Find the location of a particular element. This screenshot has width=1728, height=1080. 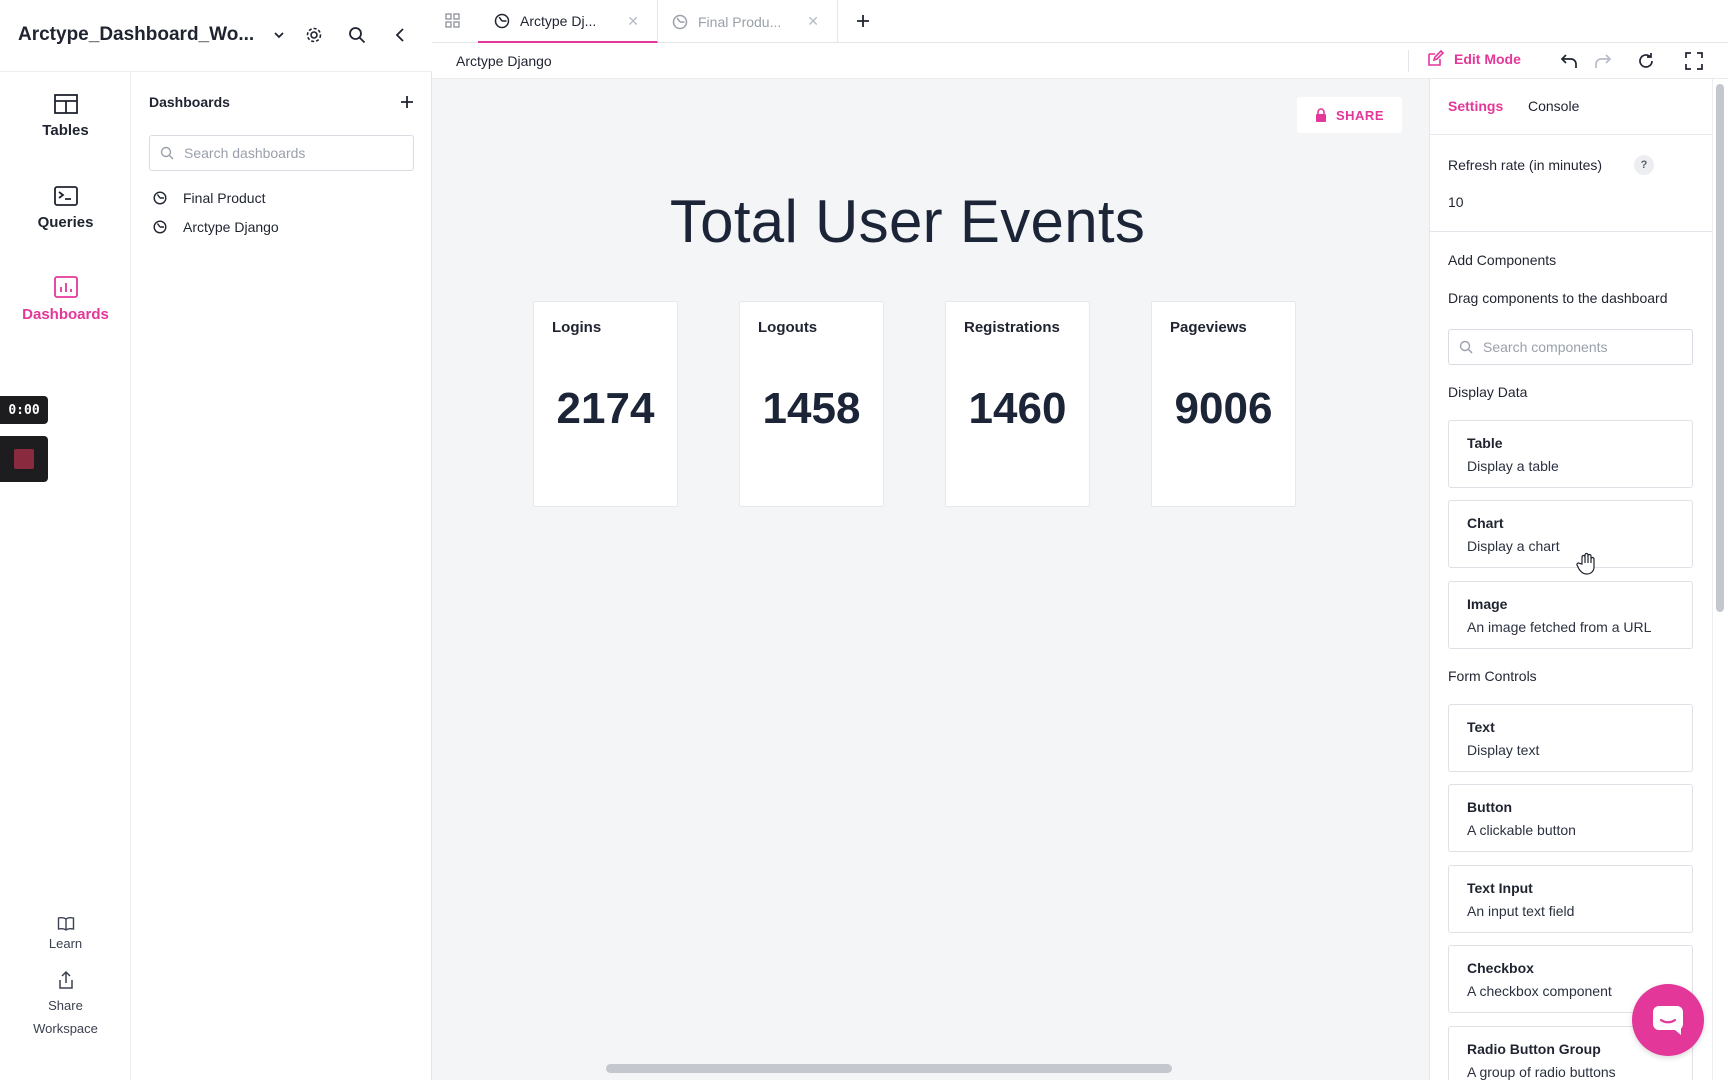

component-name: Button is located at coordinates (1490, 807).